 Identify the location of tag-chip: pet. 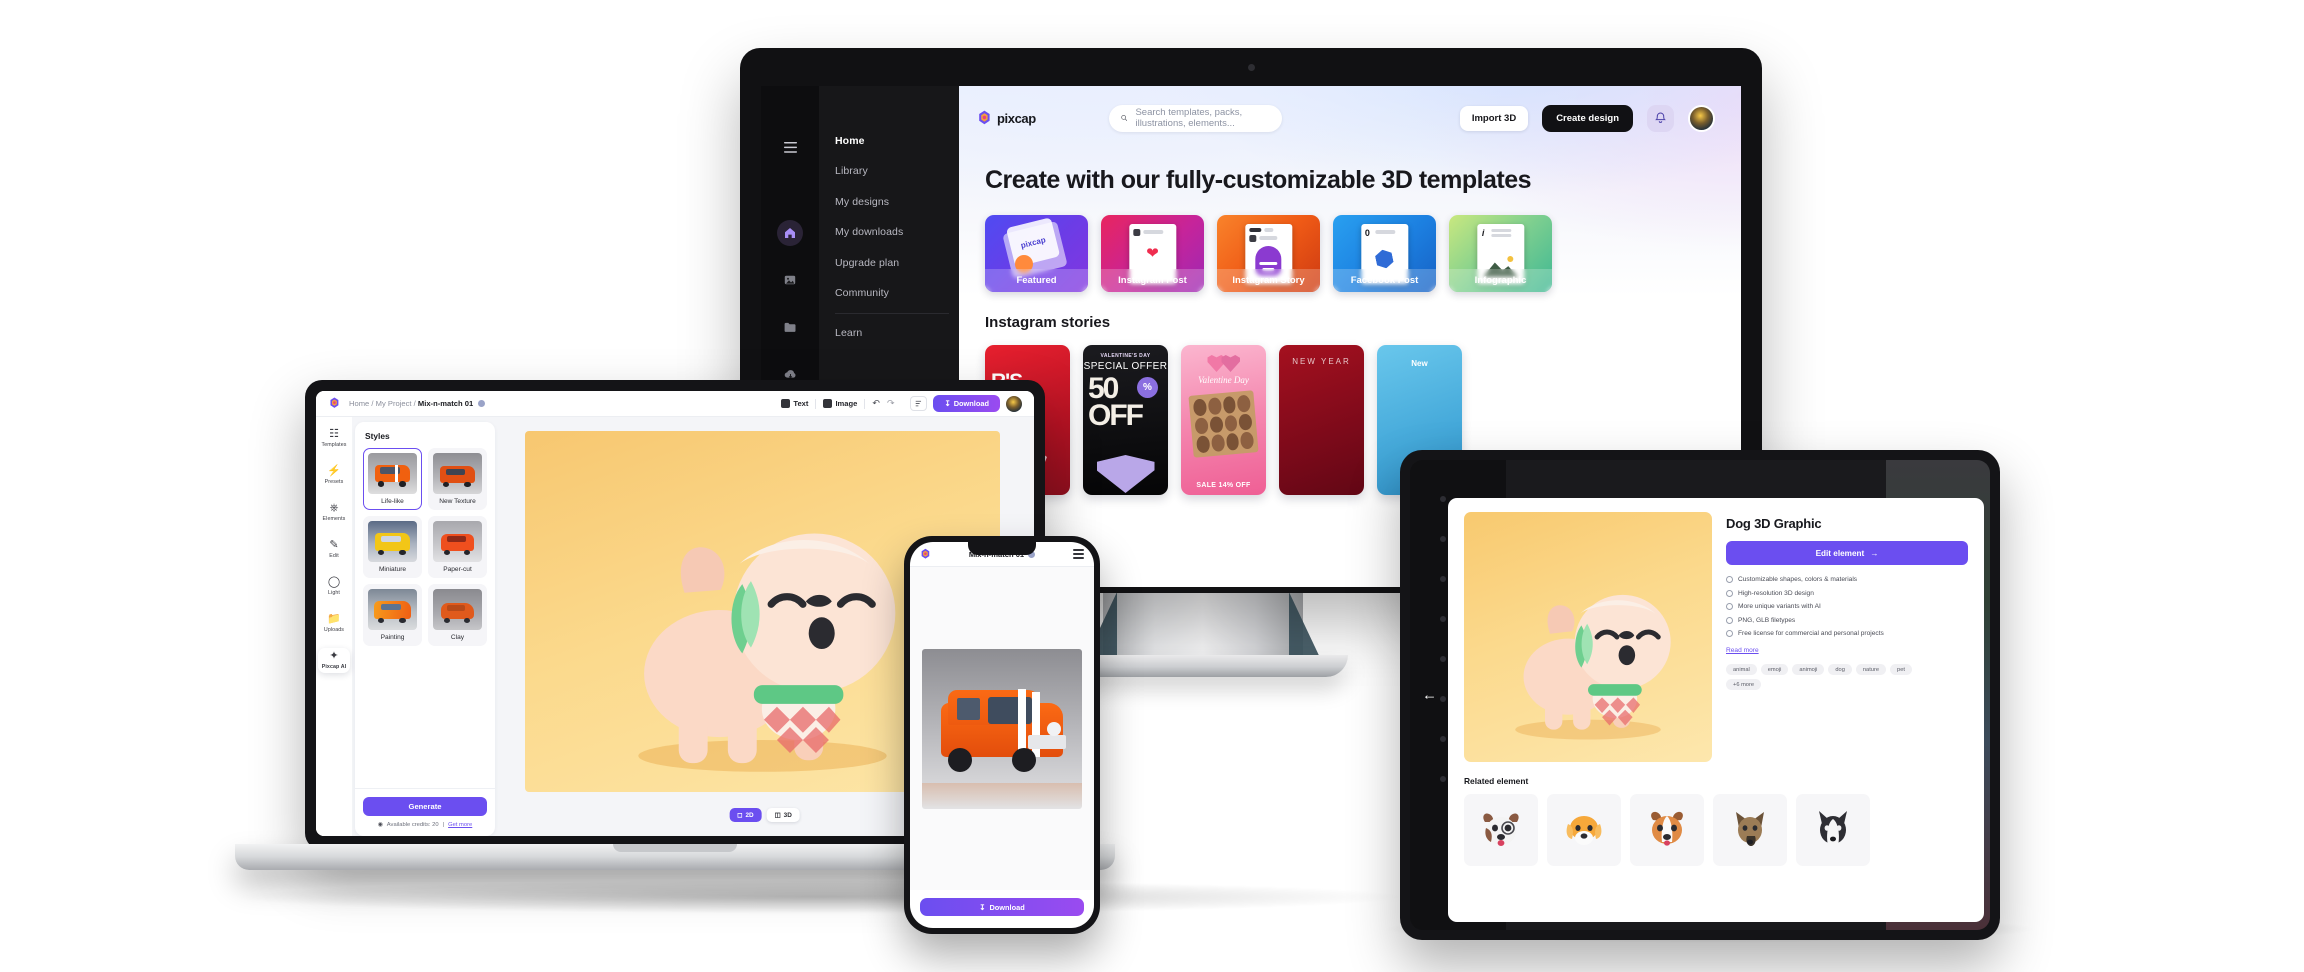
(1901, 670).